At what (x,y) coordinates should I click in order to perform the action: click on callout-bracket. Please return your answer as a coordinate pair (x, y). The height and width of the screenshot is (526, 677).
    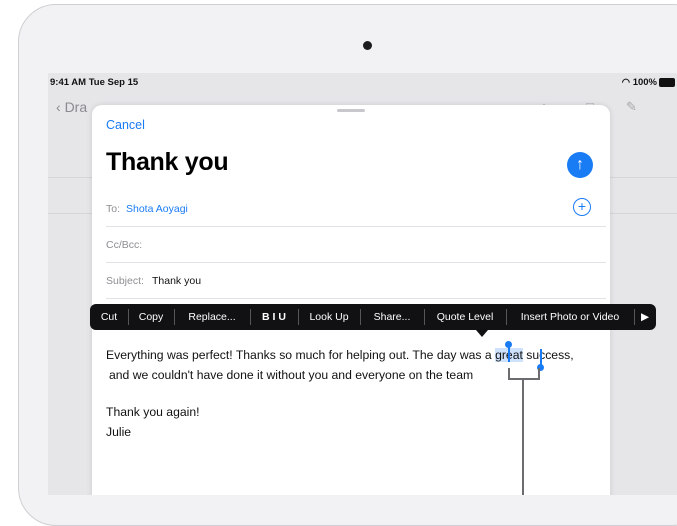
    Looking at the image, I should click on (524, 374).